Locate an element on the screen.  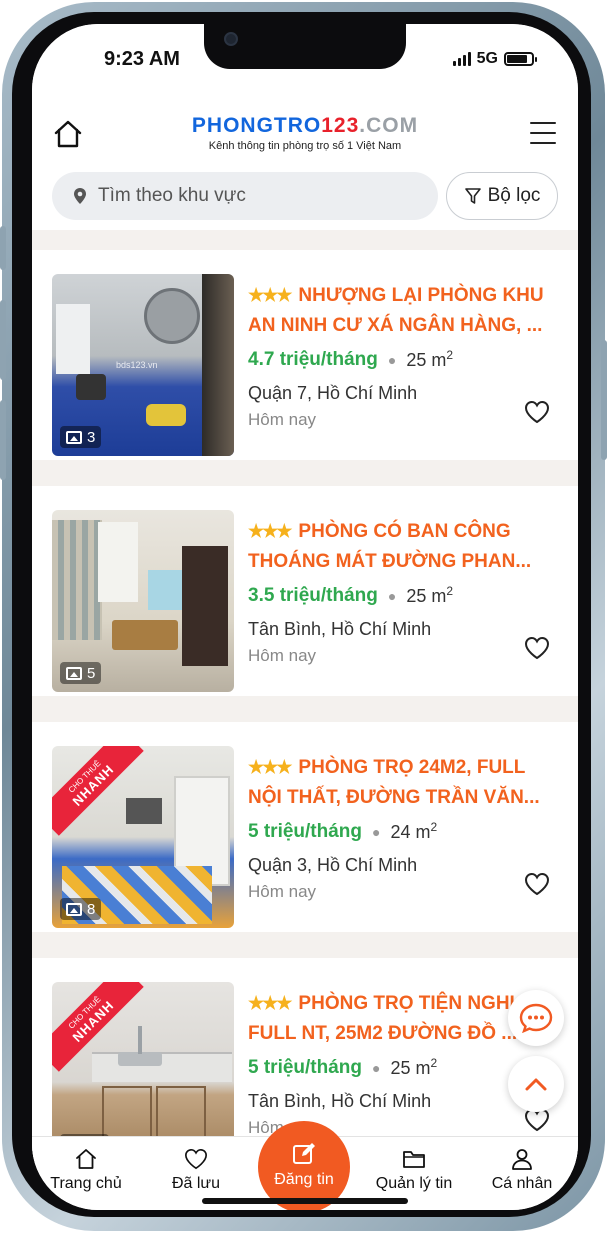
photo-count-badge: 8 is located at coordinates (81, 909).